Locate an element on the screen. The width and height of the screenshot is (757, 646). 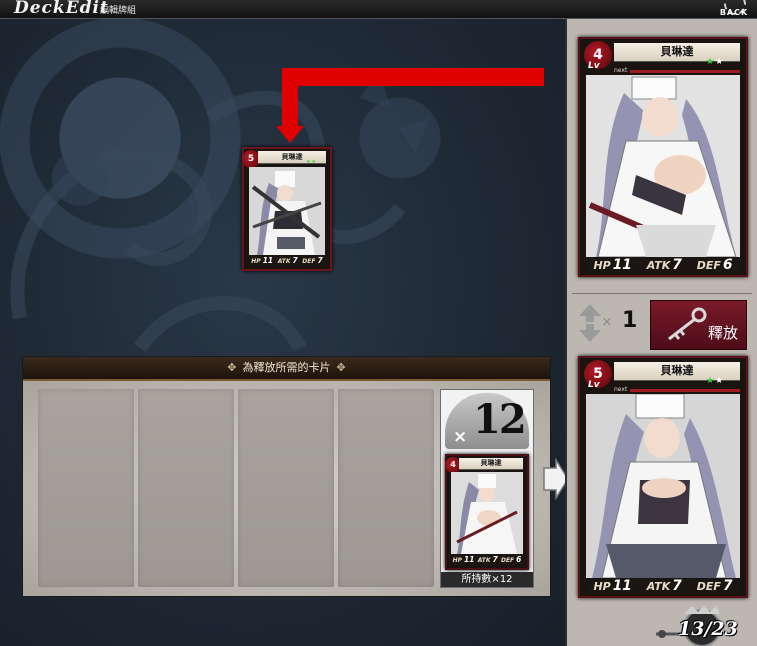
release-row: × 1 釋放 is located at coordinates (661, 324).